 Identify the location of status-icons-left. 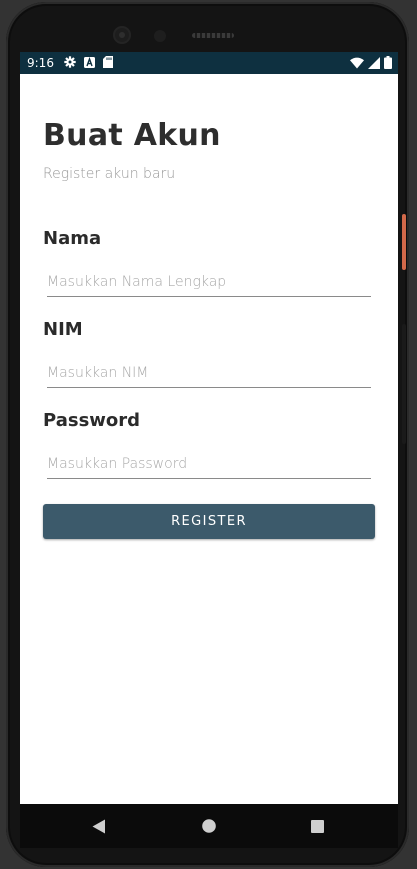
(88, 62).